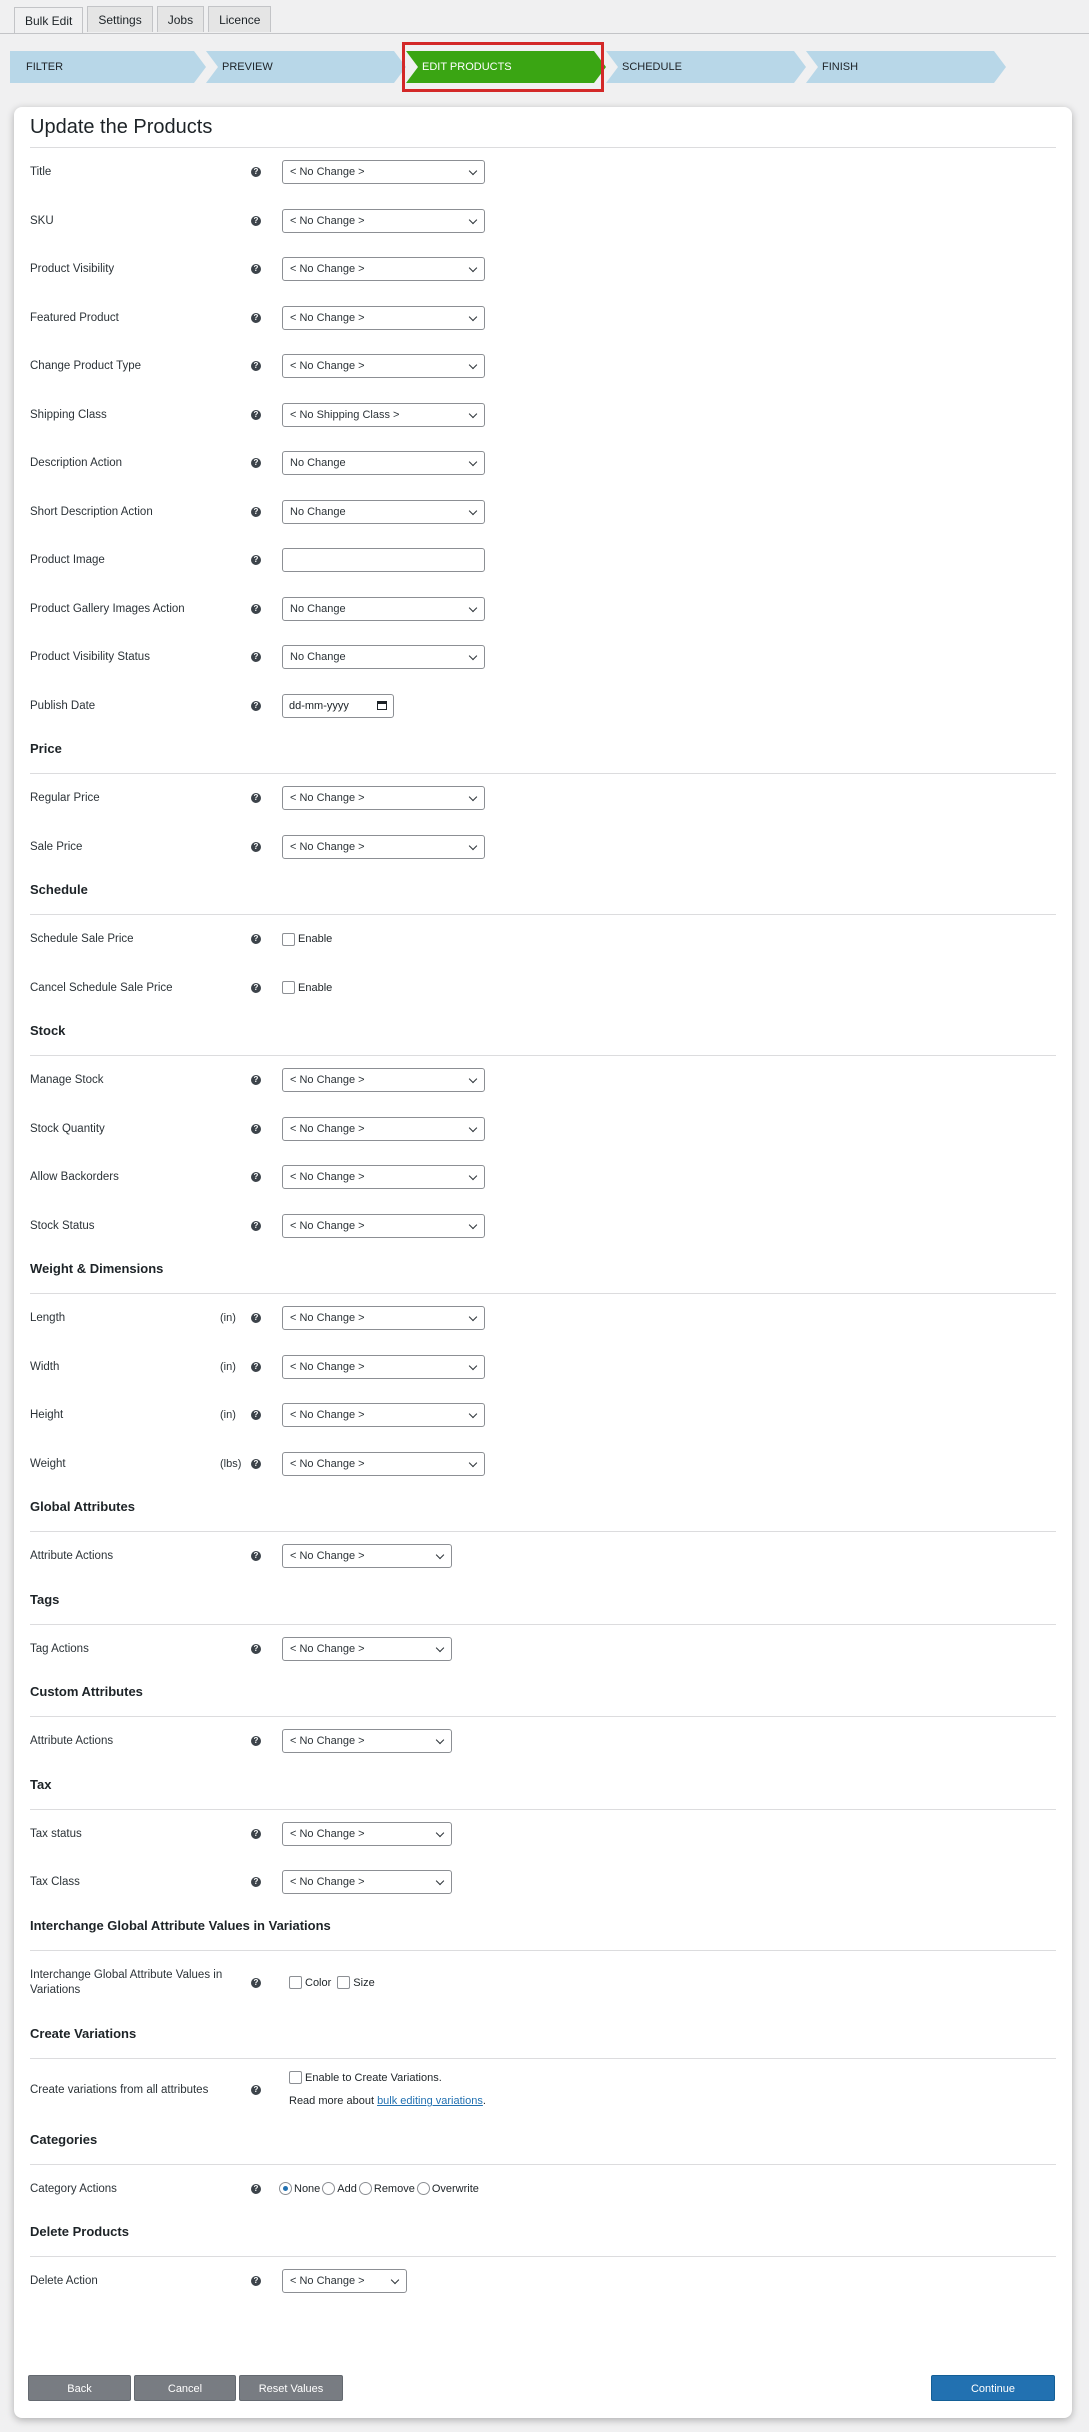  What do you see at coordinates (383, 1225) in the screenshot?
I see `stock-status-select: < No Change >` at bounding box center [383, 1225].